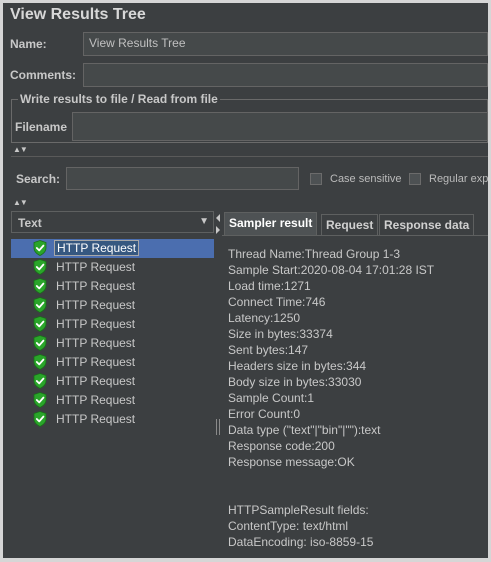 This screenshot has height=562, width=491. I want to click on split-right-arrow-icon, so click(218, 230).